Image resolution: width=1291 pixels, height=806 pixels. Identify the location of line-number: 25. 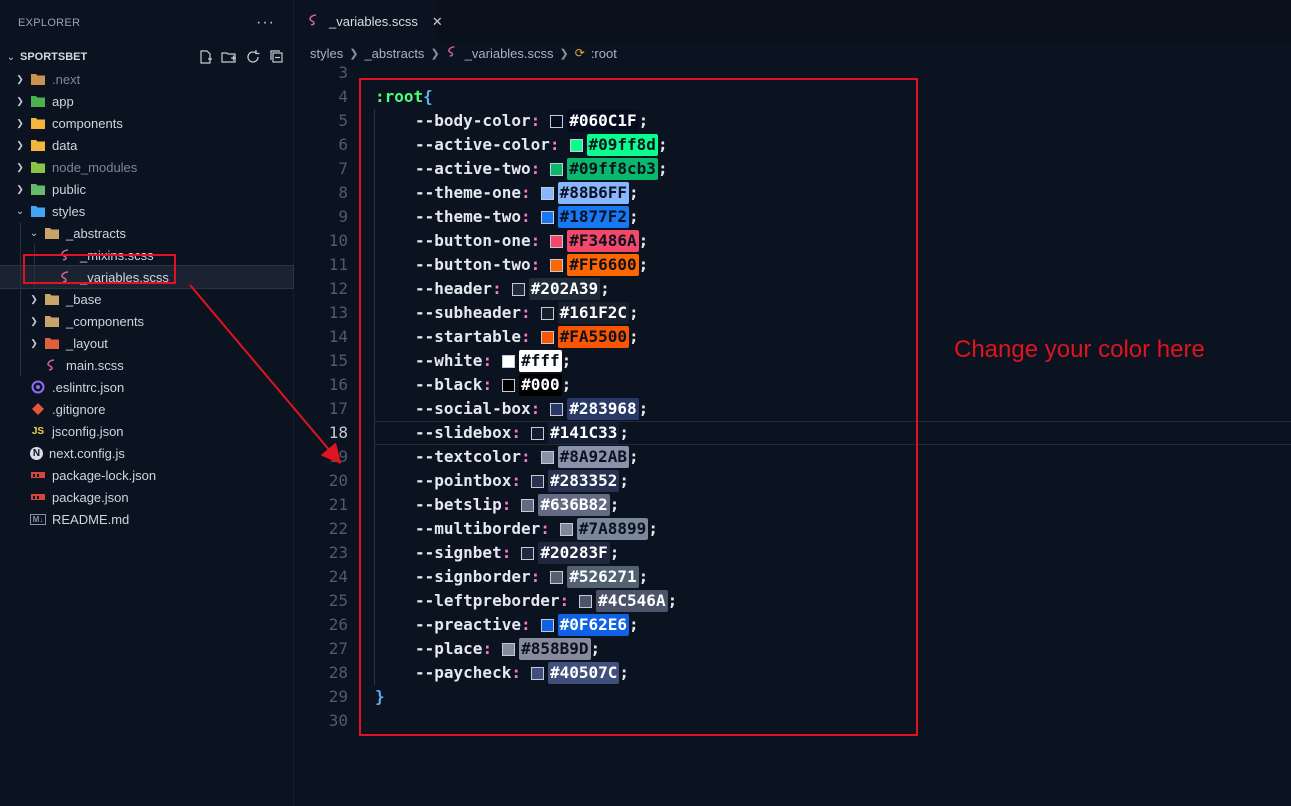
(338, 600).